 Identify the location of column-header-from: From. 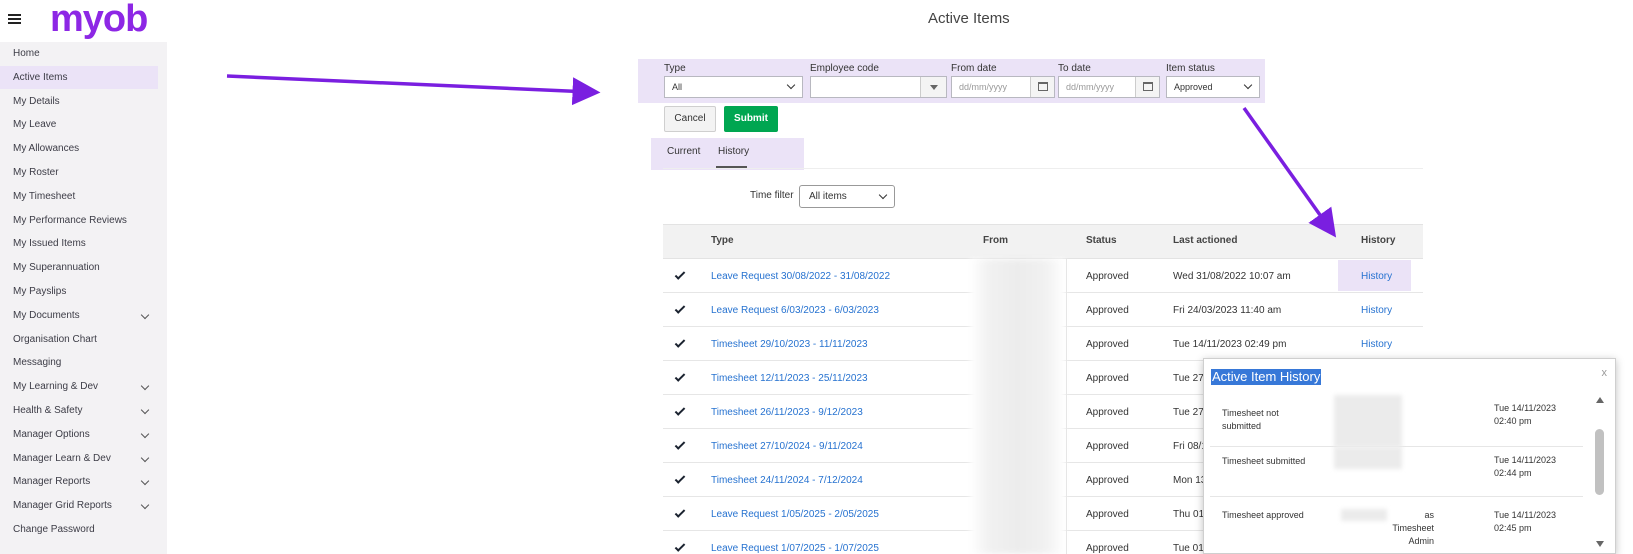
(995, 240).